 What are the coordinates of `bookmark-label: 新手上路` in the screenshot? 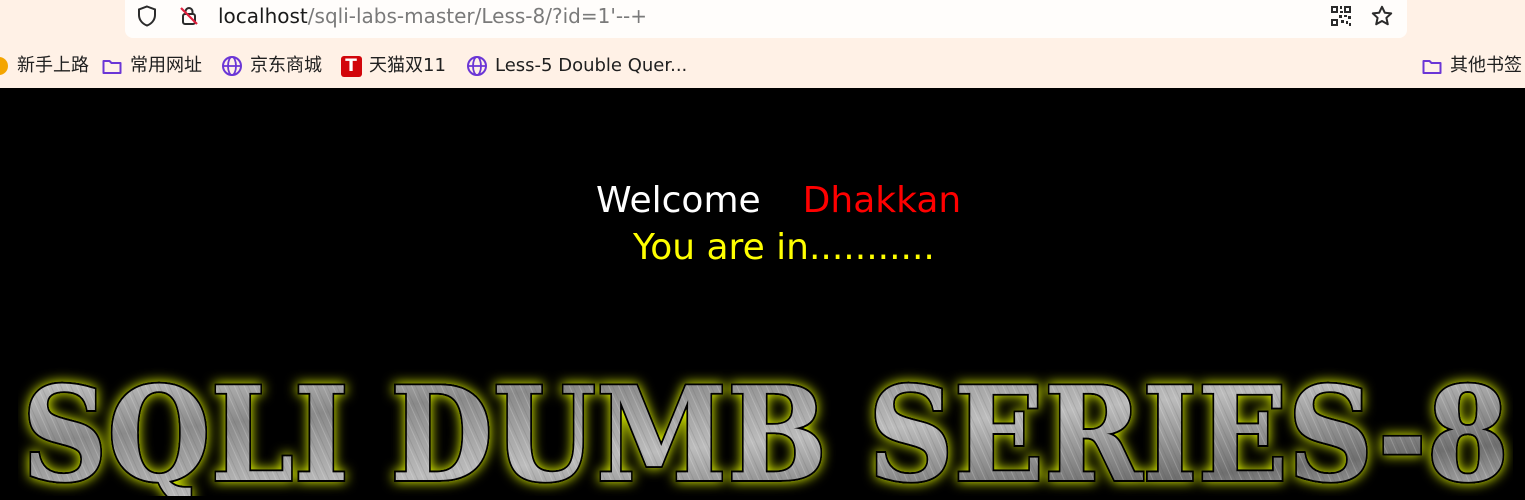 It's located at (53, 65).